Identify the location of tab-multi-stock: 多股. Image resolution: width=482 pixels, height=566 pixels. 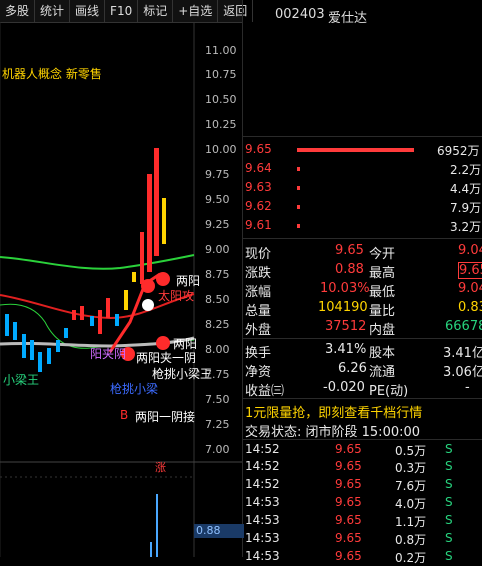
(18, 11).